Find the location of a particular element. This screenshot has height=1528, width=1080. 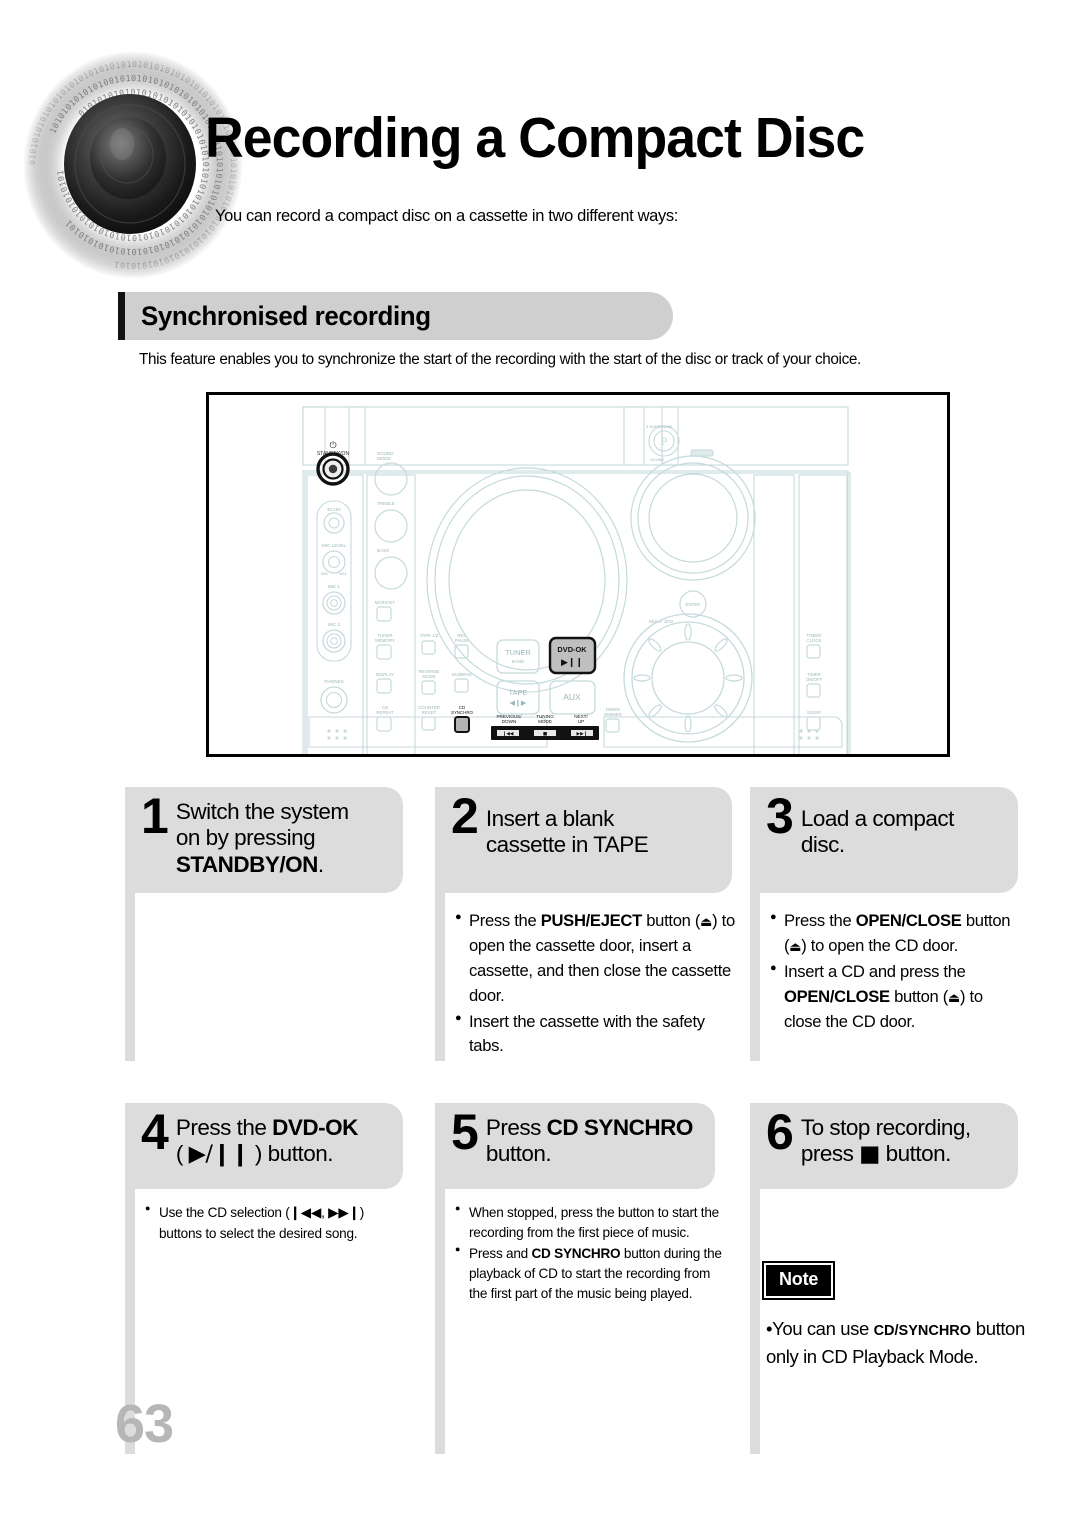

step-6-number: 6 is located at coordinates (780, 1132).